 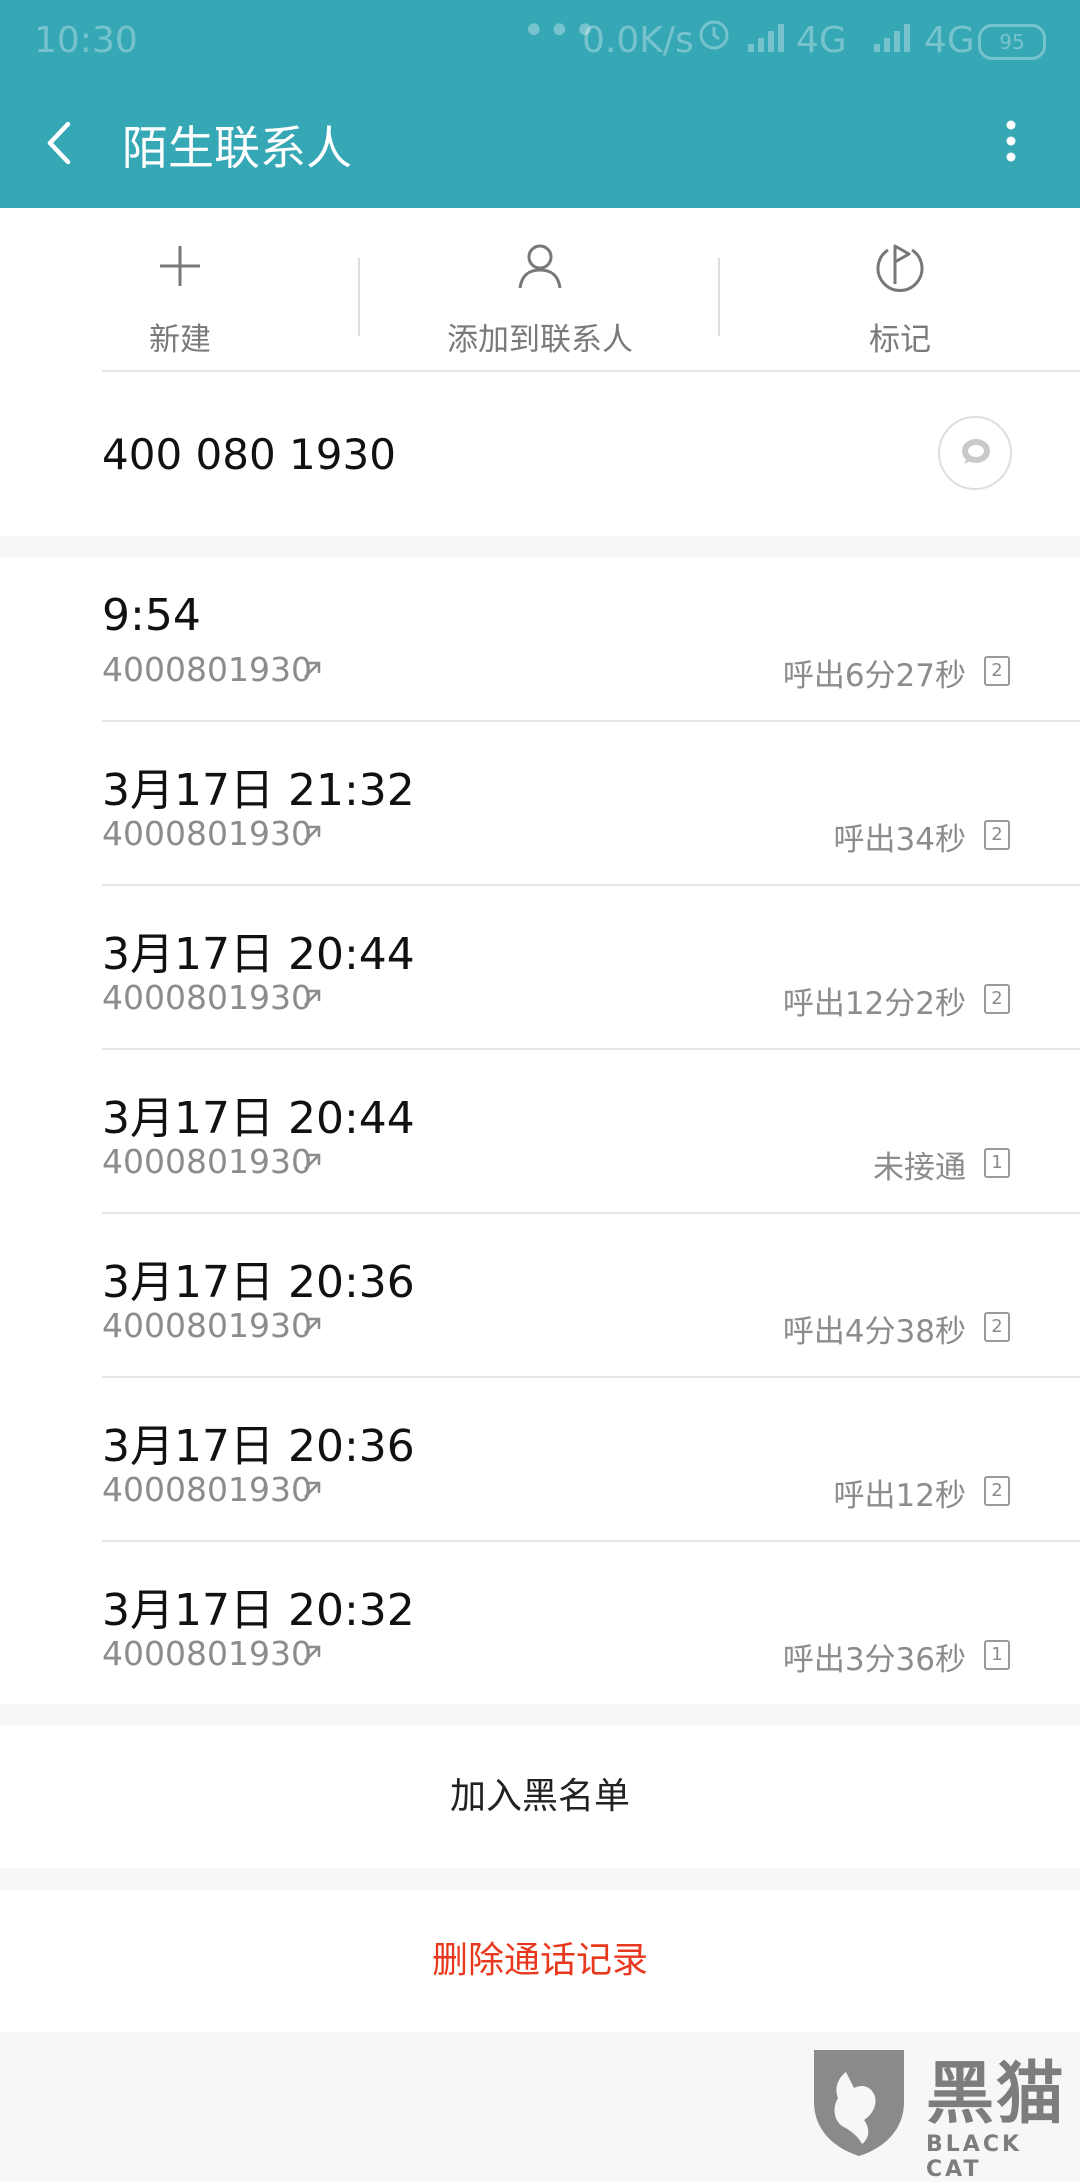 What do you see at coordinates (900, 299) in the screenshot?
I see `mark-button: 标记` at bounding box center [900, 299].